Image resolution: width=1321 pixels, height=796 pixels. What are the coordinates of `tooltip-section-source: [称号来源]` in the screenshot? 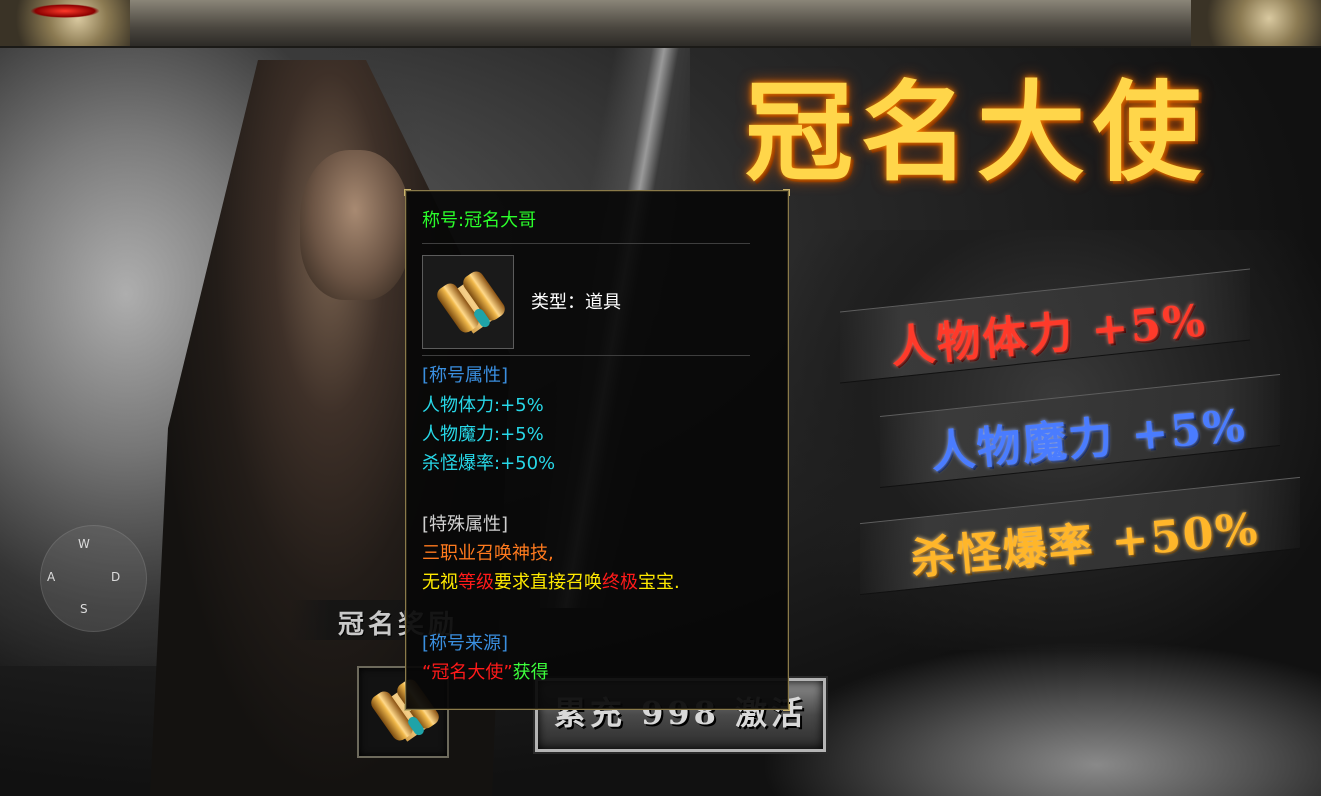 It's located at (465, 643).